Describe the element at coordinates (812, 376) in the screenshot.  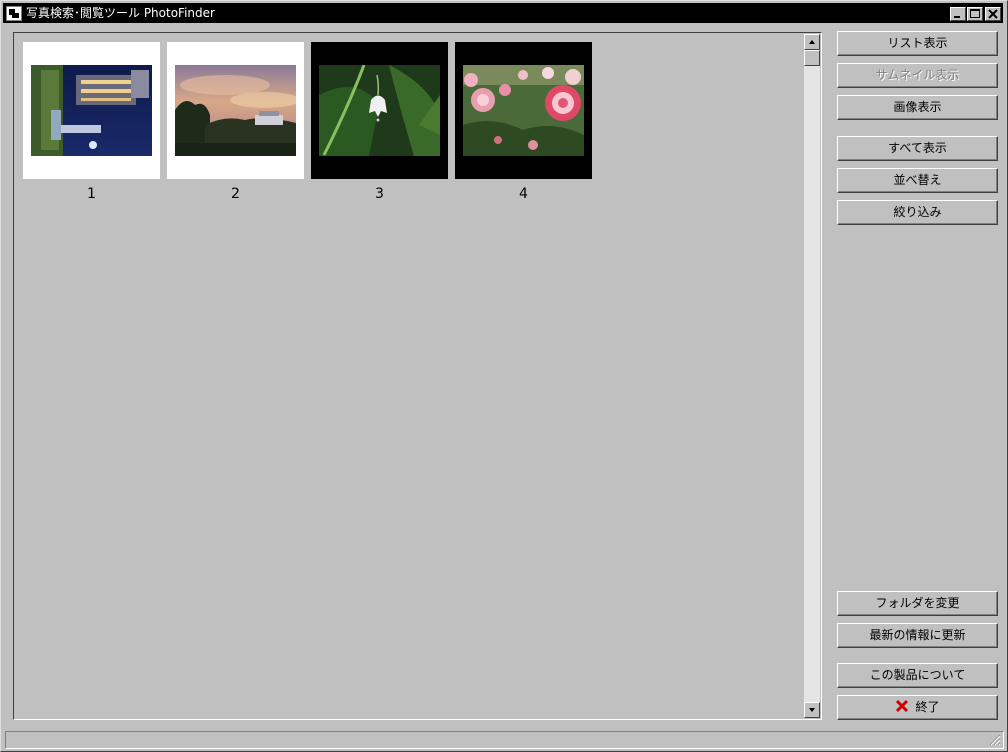
I see `vertical-scrollbar` at that location.